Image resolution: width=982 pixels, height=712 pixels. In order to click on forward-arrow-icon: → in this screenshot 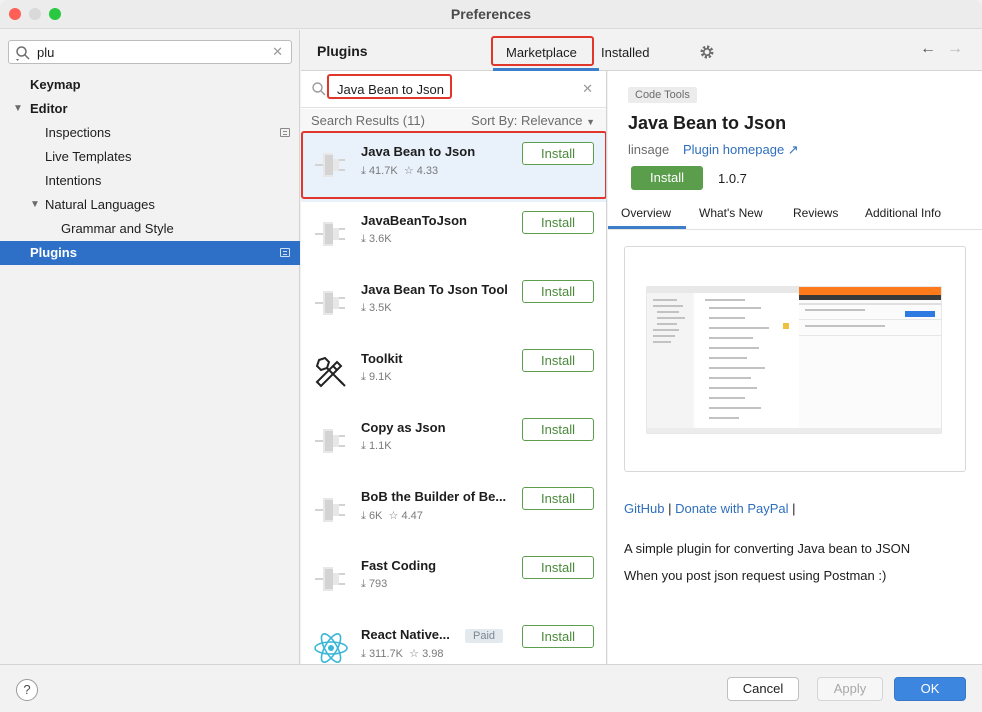, I will do `click(955, 49)`.